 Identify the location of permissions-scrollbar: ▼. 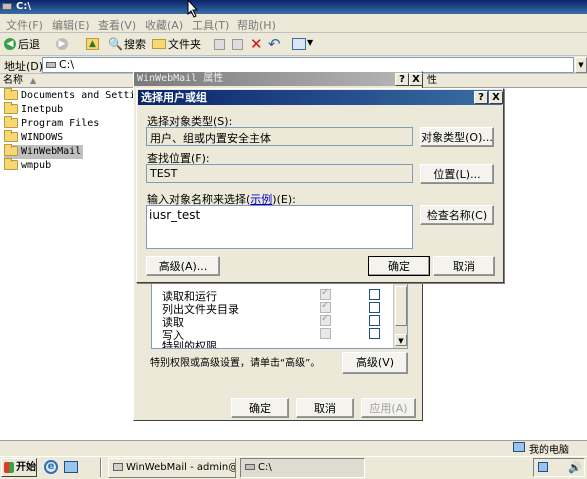
(400, 316).